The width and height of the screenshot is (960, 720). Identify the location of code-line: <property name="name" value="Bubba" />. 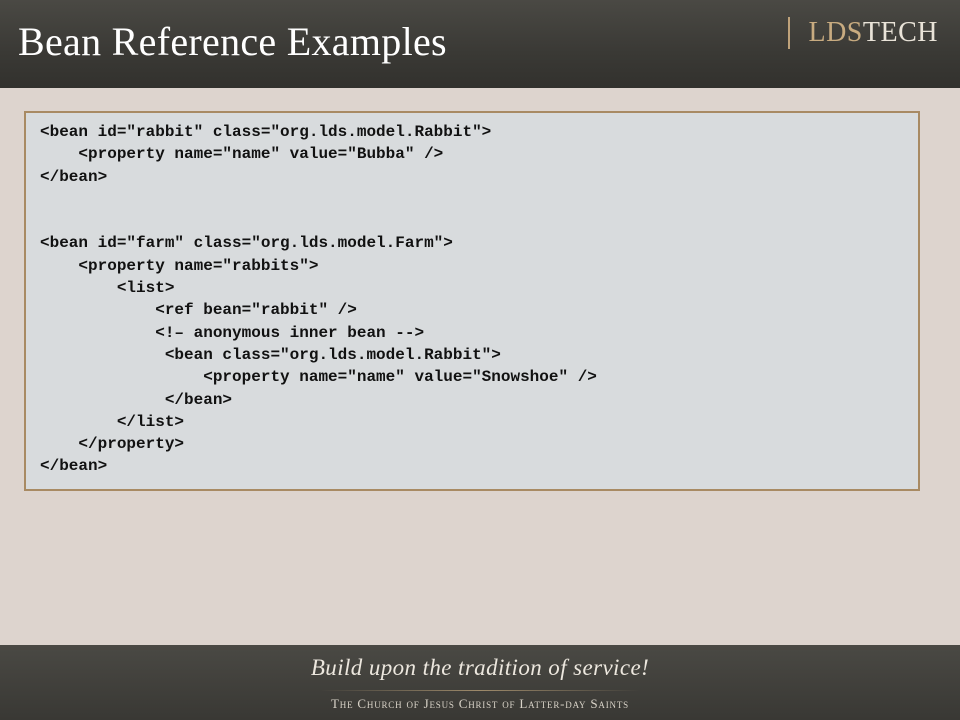
(242, 154).